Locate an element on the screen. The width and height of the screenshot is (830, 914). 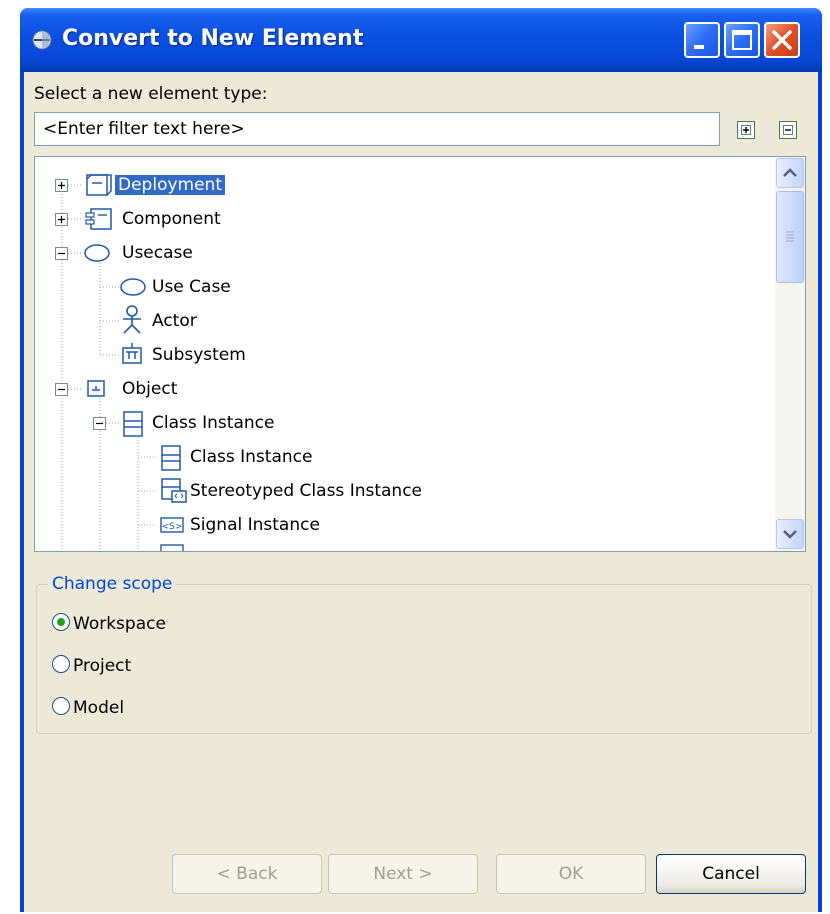
tree-item-use-case: Use Case is located at coordinates (191, 287).